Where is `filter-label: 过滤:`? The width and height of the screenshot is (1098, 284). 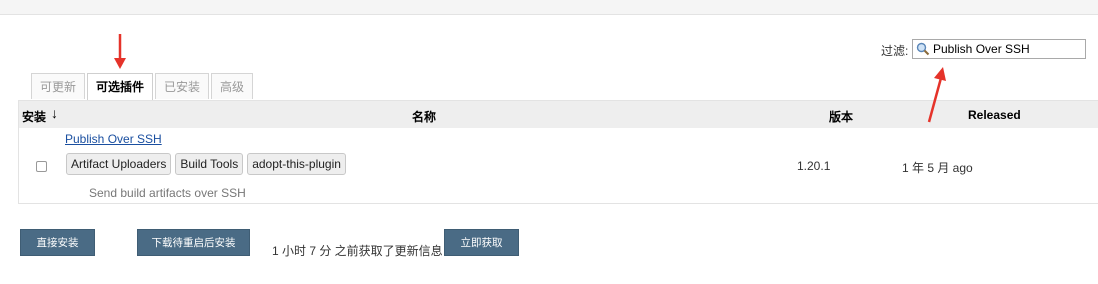
filter-label: 过滤: is located at coordinates (895, 51).